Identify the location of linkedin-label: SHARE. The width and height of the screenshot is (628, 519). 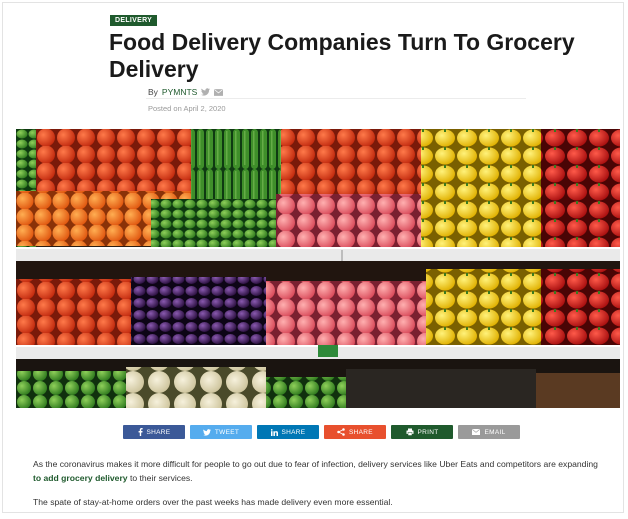
(293, 432).